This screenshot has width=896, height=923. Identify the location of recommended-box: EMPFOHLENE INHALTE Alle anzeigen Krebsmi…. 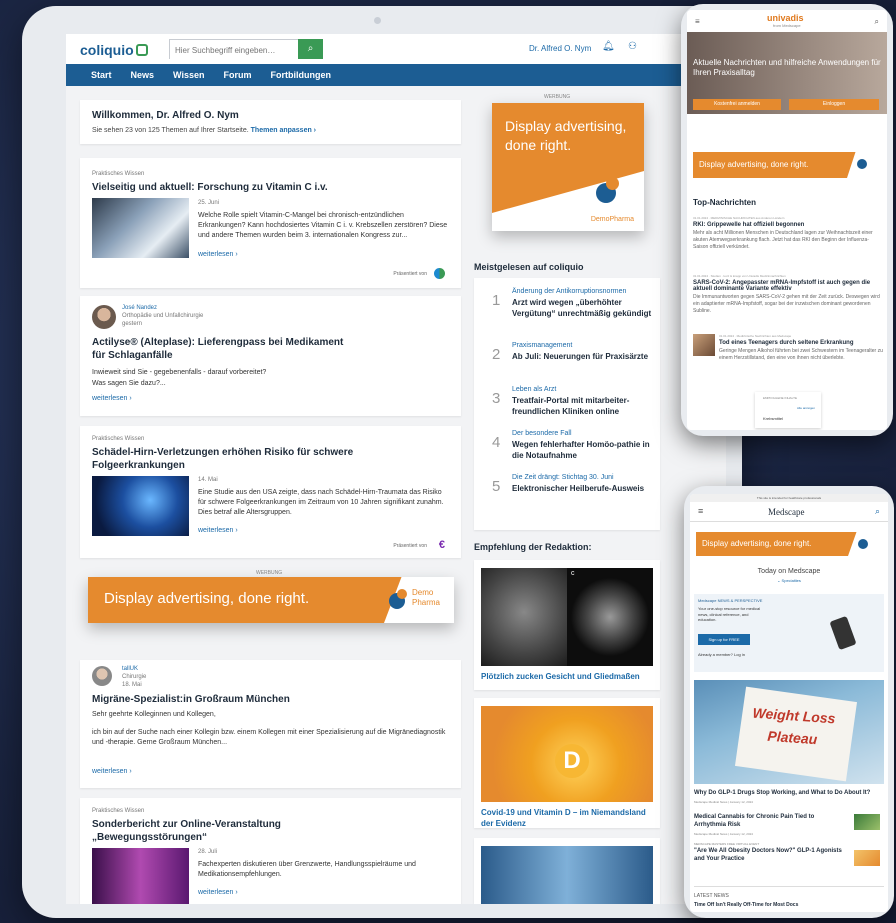
(788, 410).